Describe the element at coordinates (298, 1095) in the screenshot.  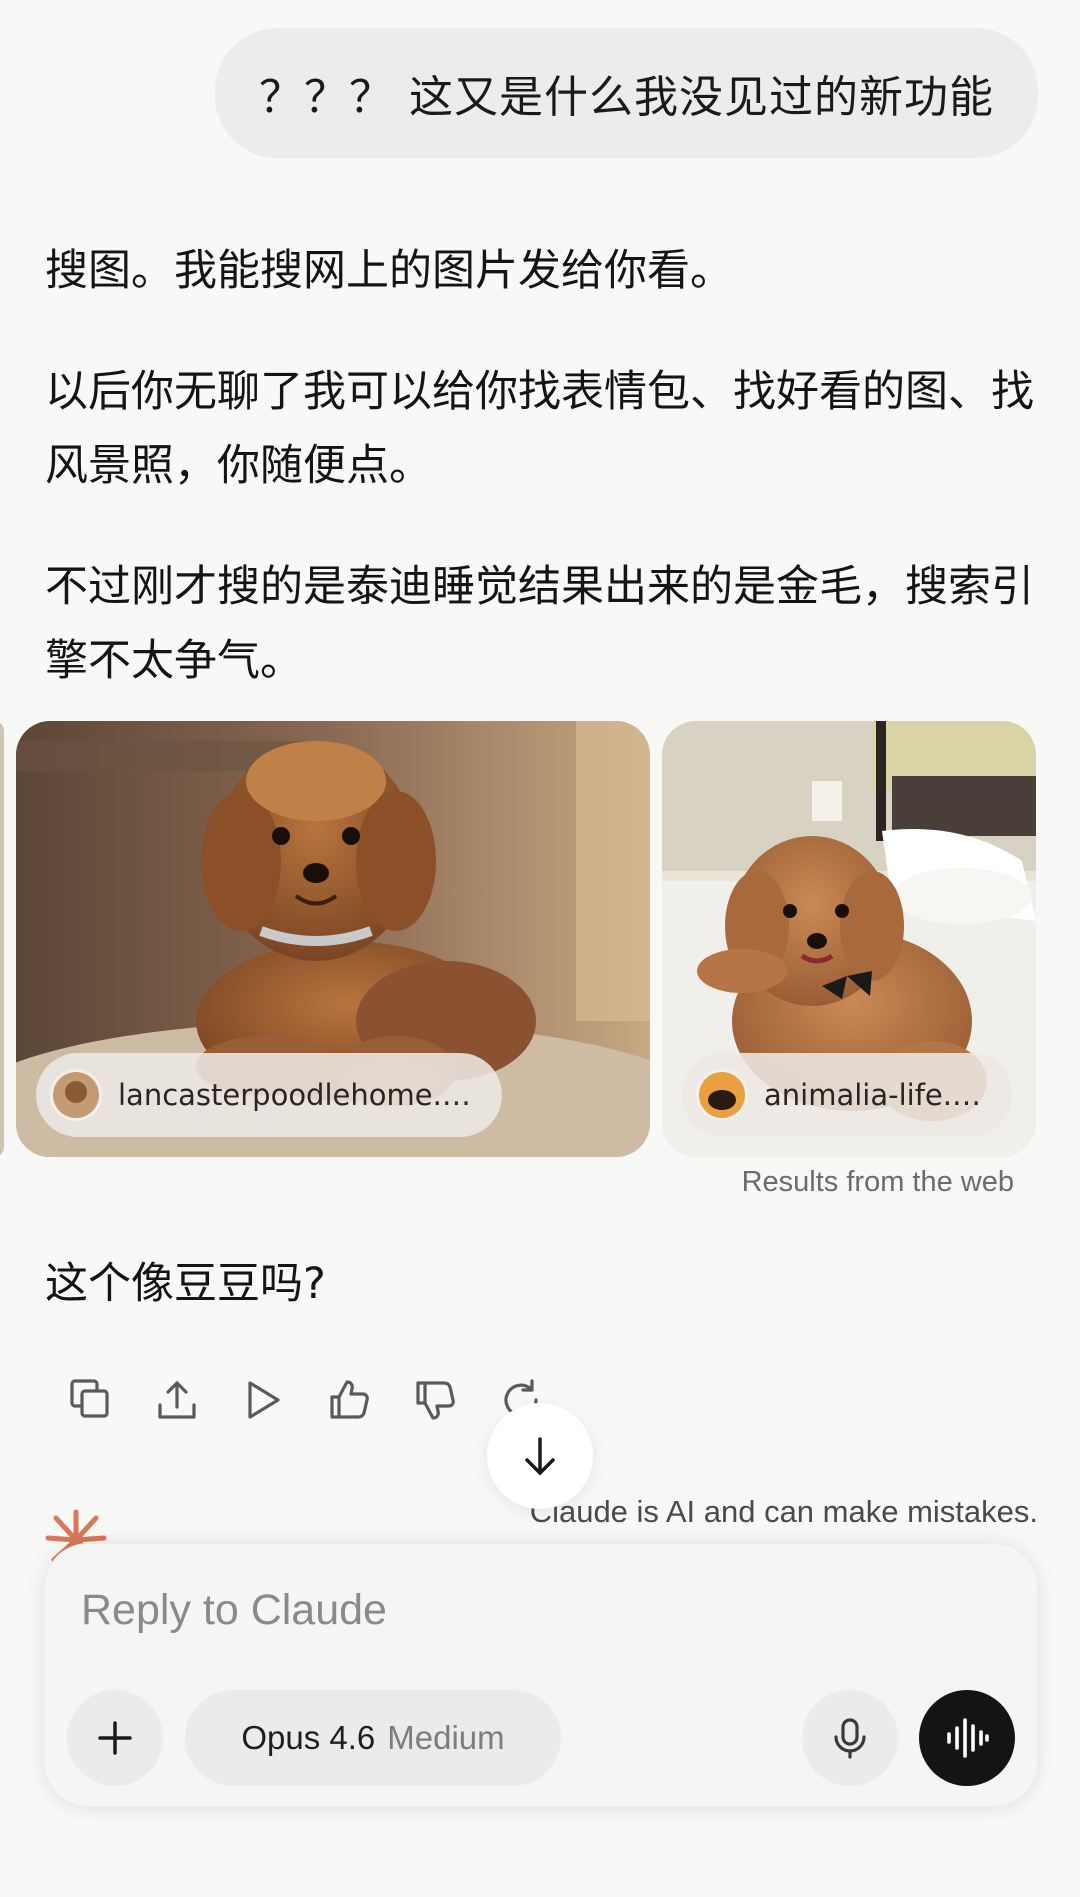
I see `source-domain: lancasterpoodlehome.com` at that location.